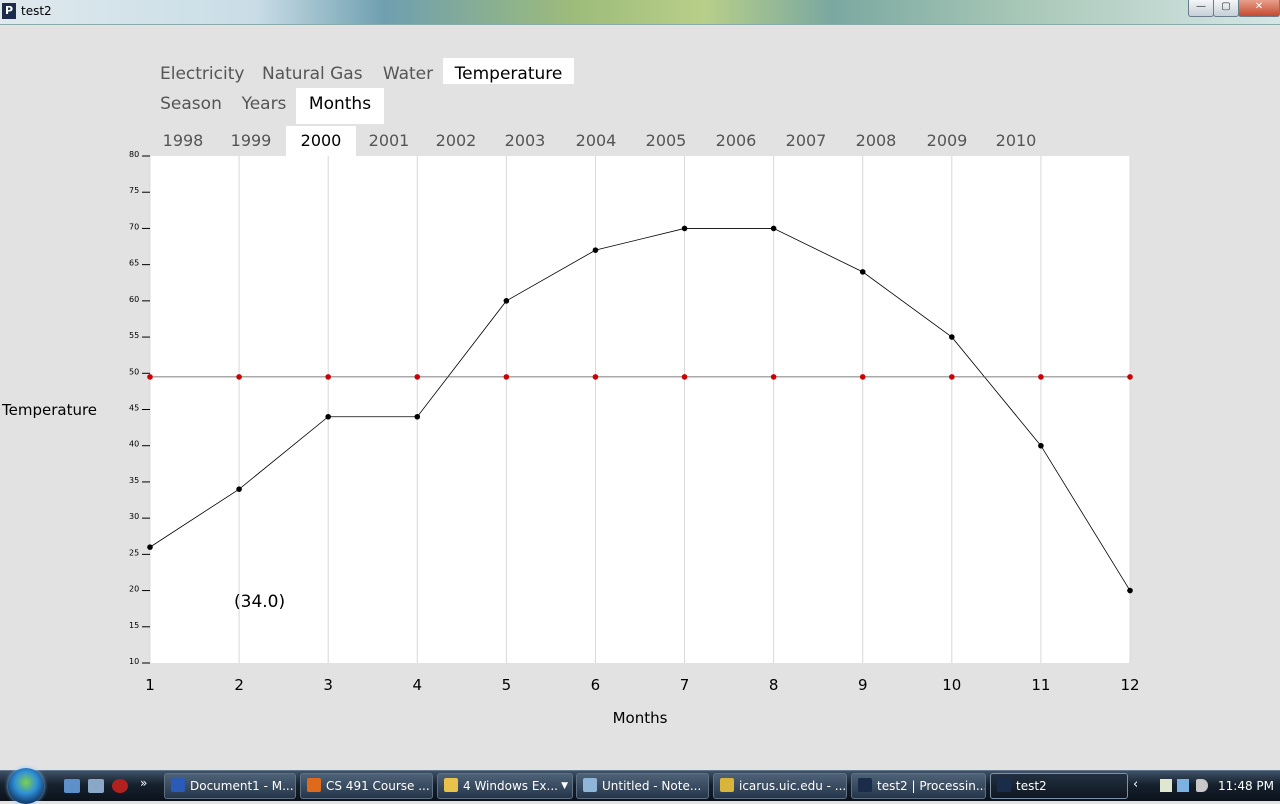 Image resolution: width=1280 pixels, height=804 pixels. What do you see at coordinates (96, 786) in the screenshot?
I see `switch-windows-icon` at bounding box center [96, 786].